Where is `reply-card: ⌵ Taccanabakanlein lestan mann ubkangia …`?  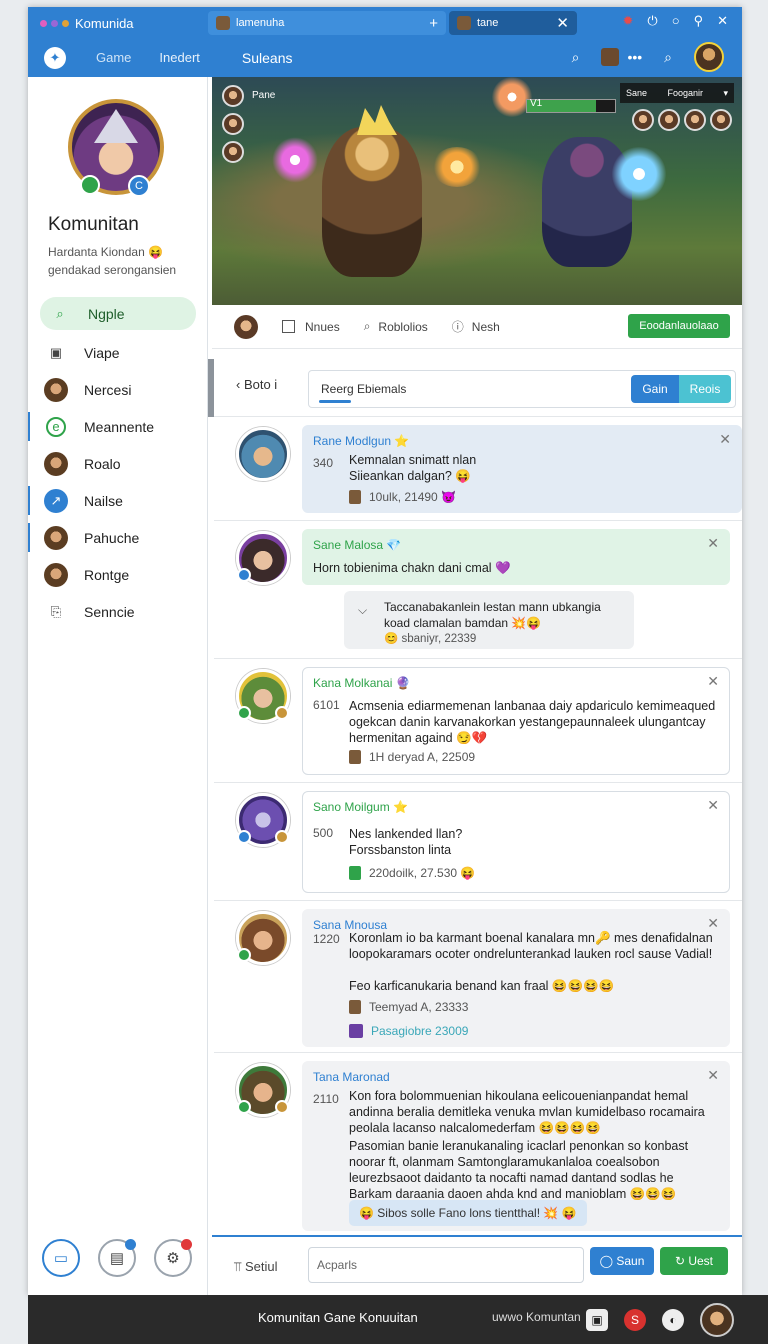 reply-card: ⌵ Taccanabakanlein lestan mann ubkangia … is located at coordinates (489, 620).